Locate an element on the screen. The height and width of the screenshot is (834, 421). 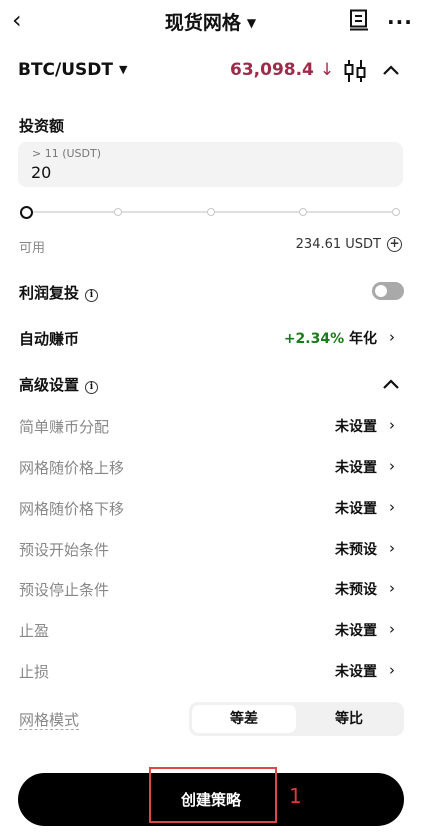
grid-mode-option-arithmetic: 等差 is located at coordinates (244, 719).